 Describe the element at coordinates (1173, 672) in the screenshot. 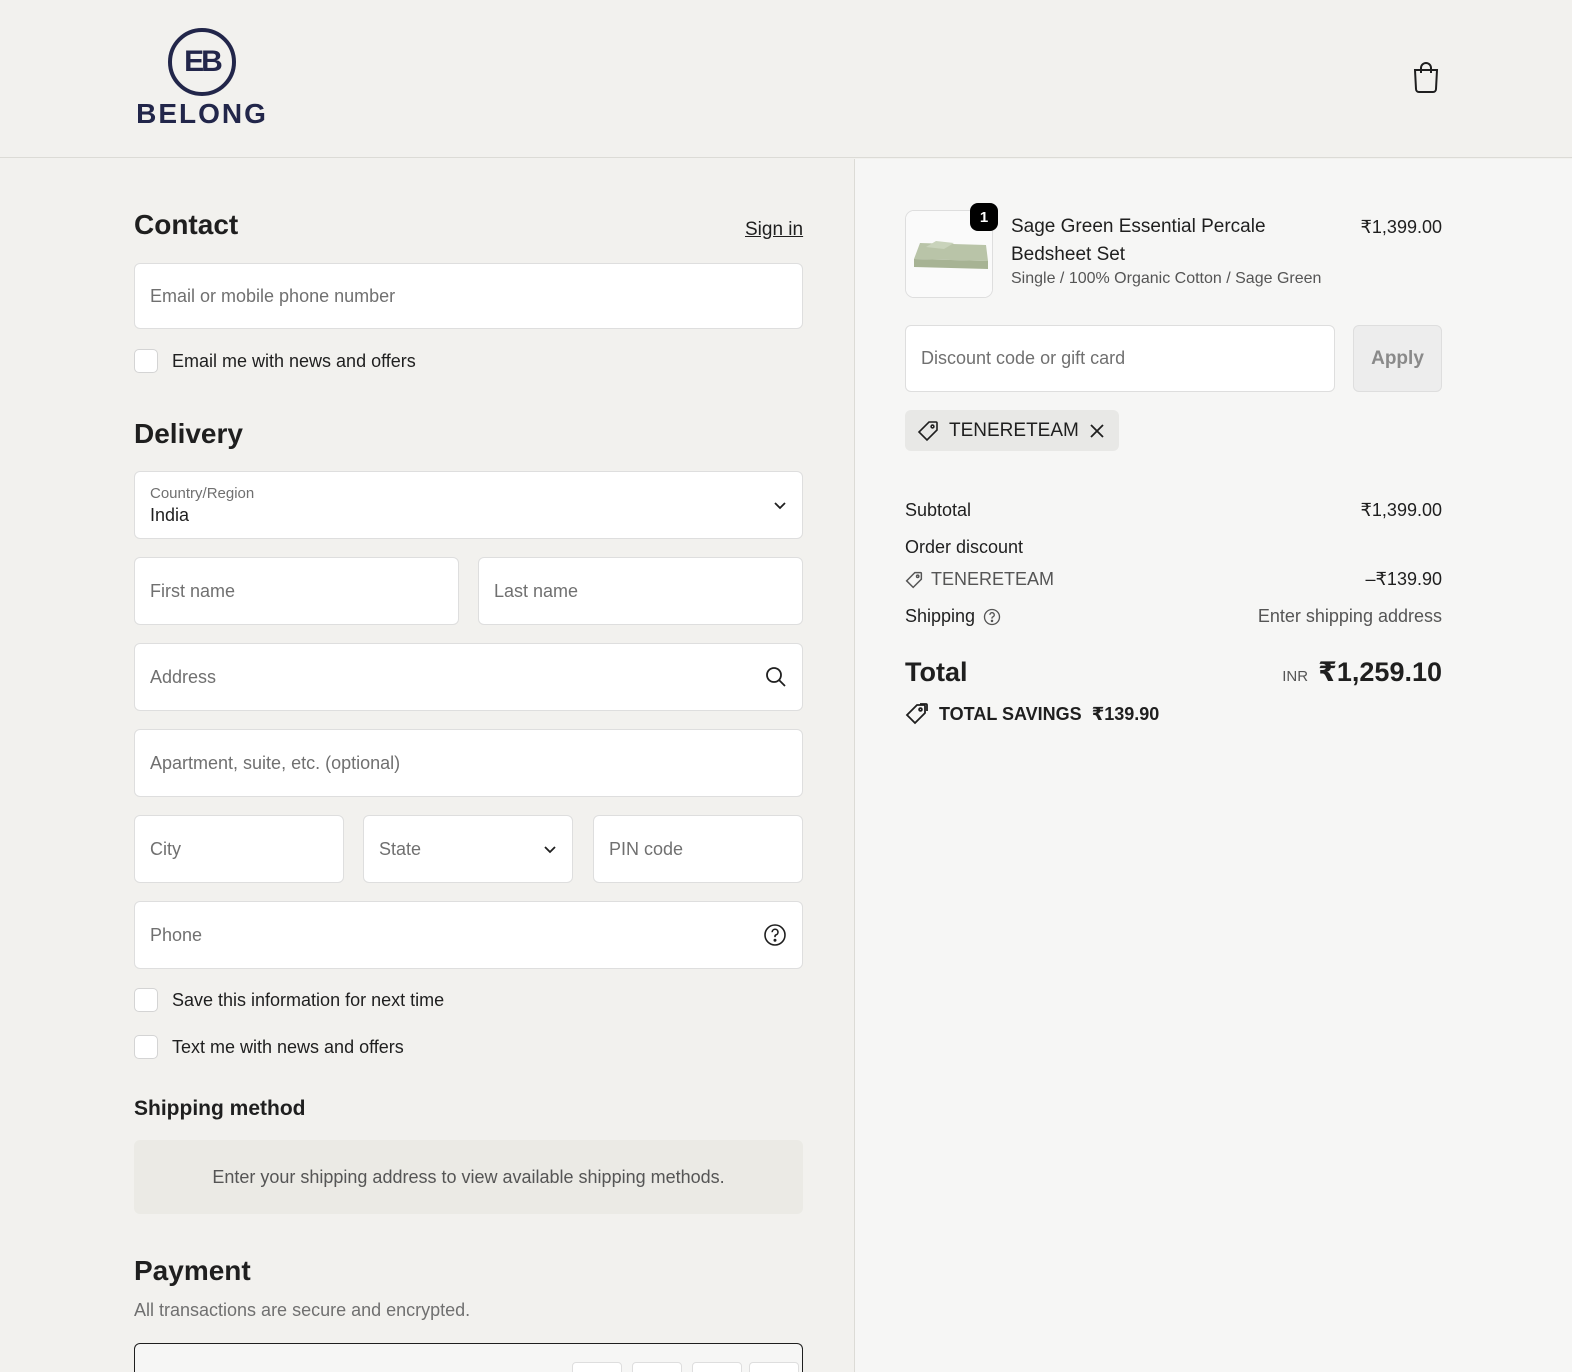

I see `total-row: Total INR ₹1,259.10` at that location.